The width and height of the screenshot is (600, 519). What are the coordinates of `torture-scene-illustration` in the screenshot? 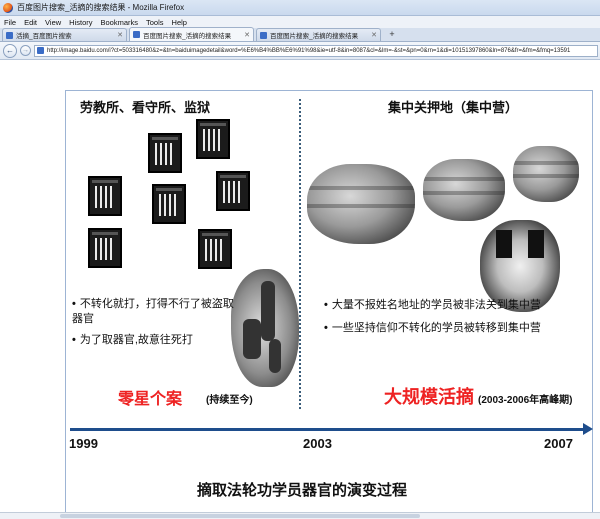 It's located at (265, 328).